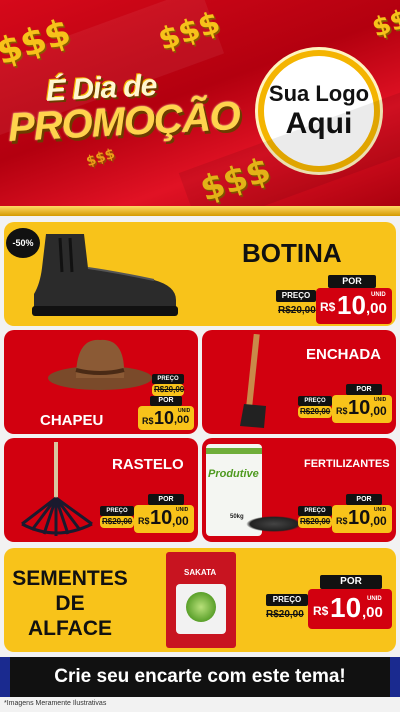  What do you see at coordinates (347, 464) in the screenshot?
I see `product-name-fertilizantes: FERTILIZANTES` at bounding box center [347, 464].